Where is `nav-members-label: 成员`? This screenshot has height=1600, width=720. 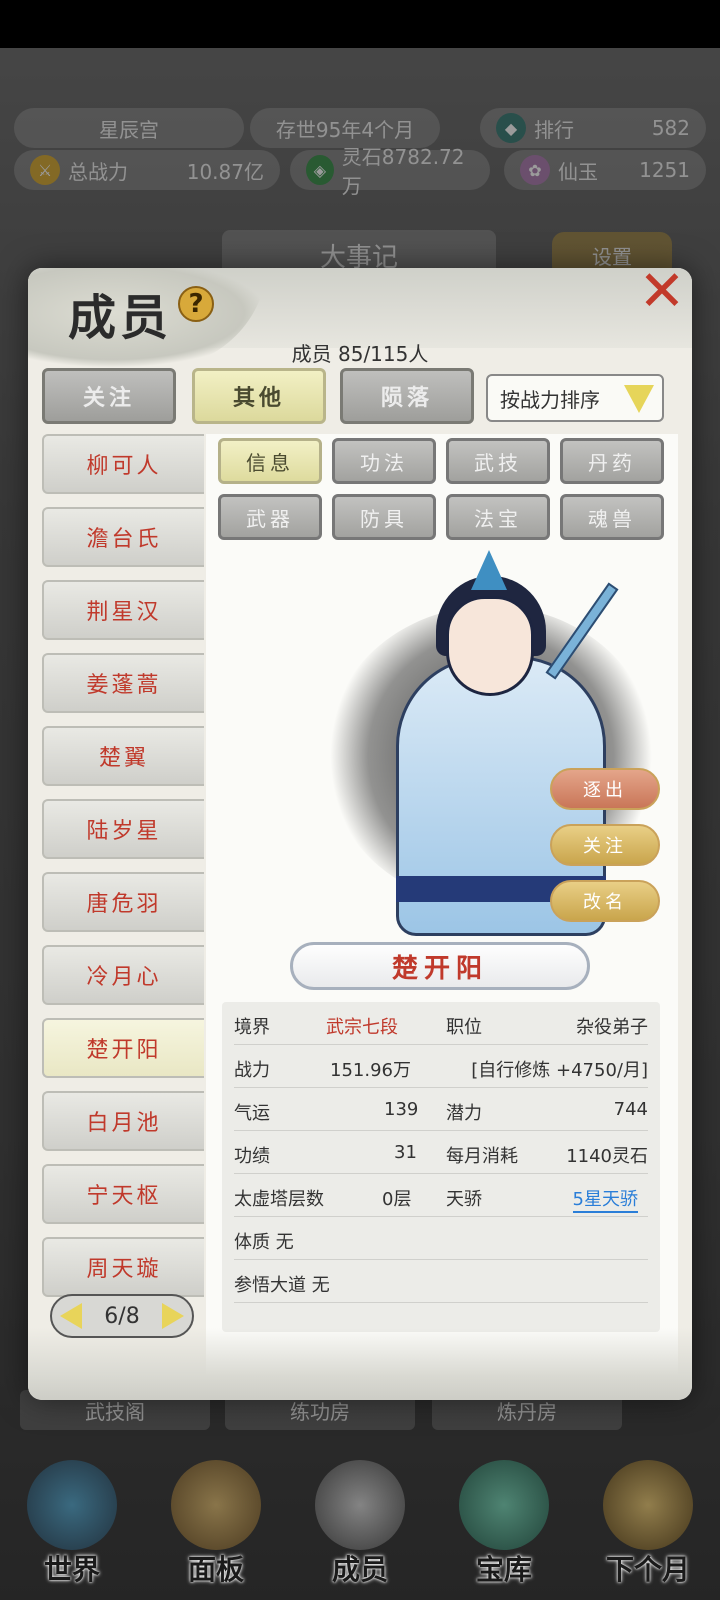 nav-members-label: 成员 is located at coordinates (359, 1569).